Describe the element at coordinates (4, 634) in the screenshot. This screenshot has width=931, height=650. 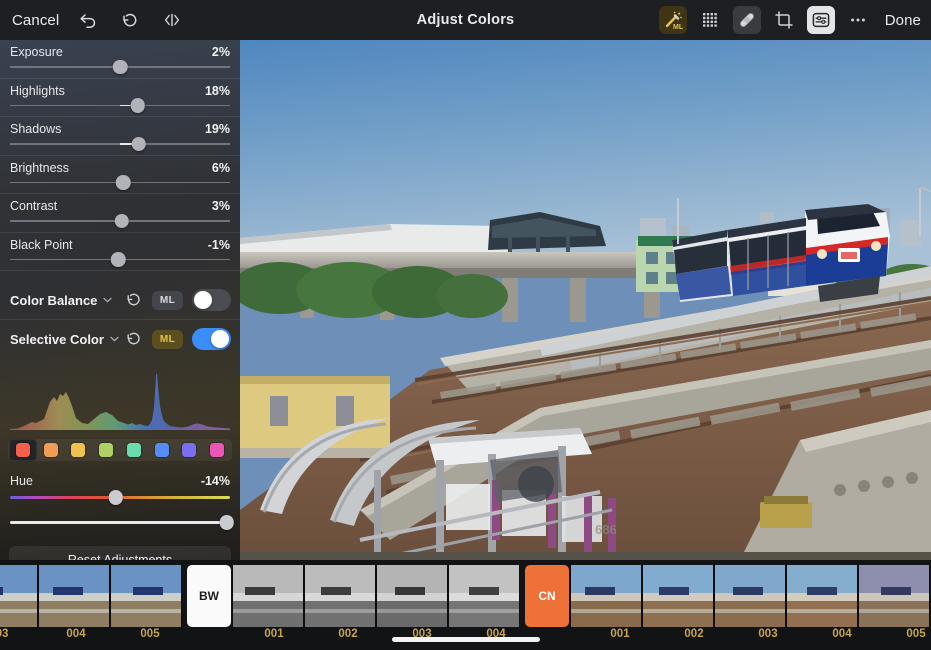
I see `thumb-label: 03` at that location.